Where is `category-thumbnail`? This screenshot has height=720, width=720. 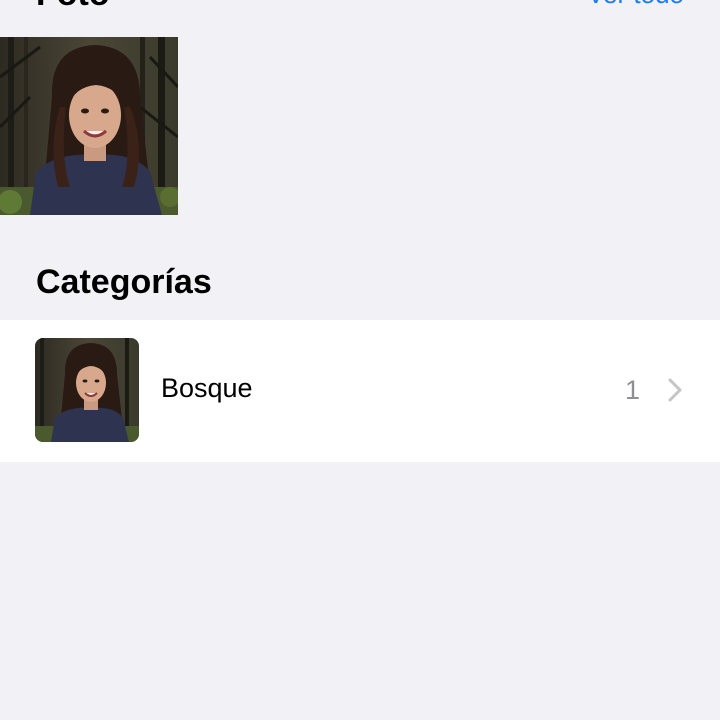 category-thumbnail is located at coordinates (87, 390).